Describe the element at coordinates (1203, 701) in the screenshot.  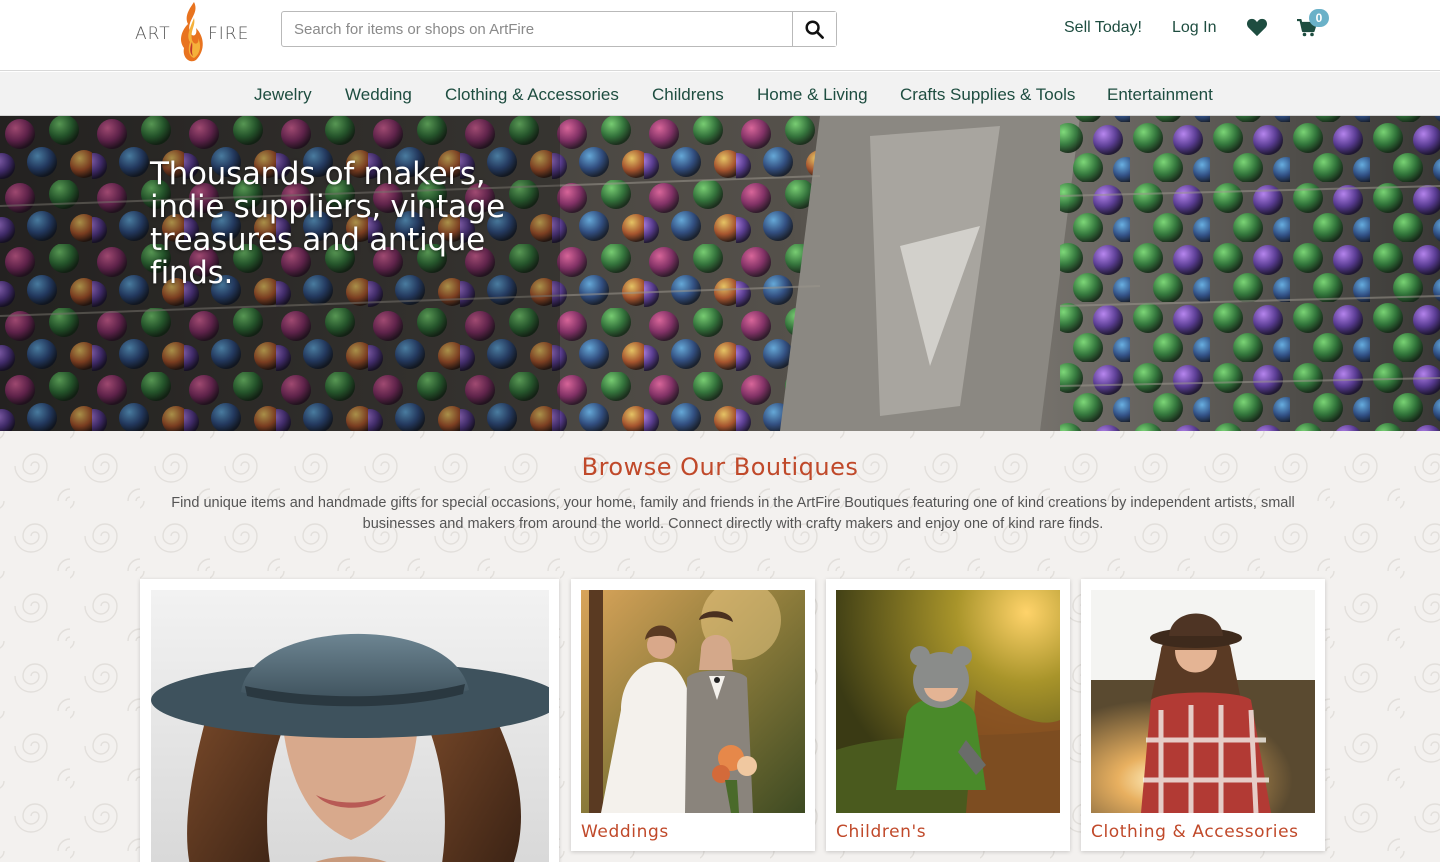
I see `clothing-accessories-image` at that location.